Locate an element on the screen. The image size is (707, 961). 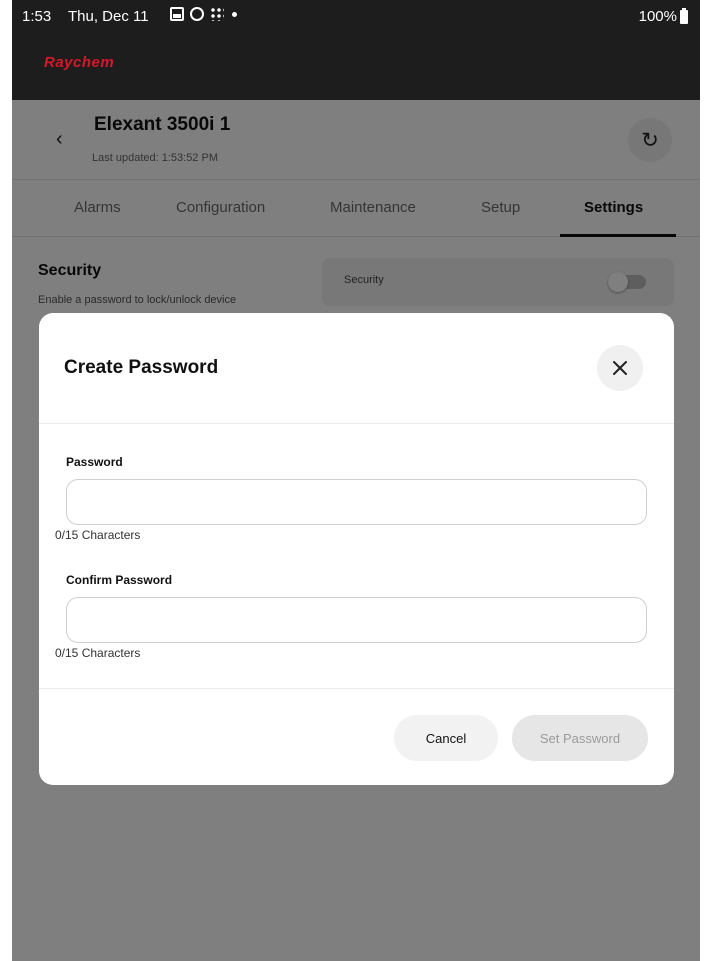
dialog-title: Create Password is located at coordinates (141, 367).